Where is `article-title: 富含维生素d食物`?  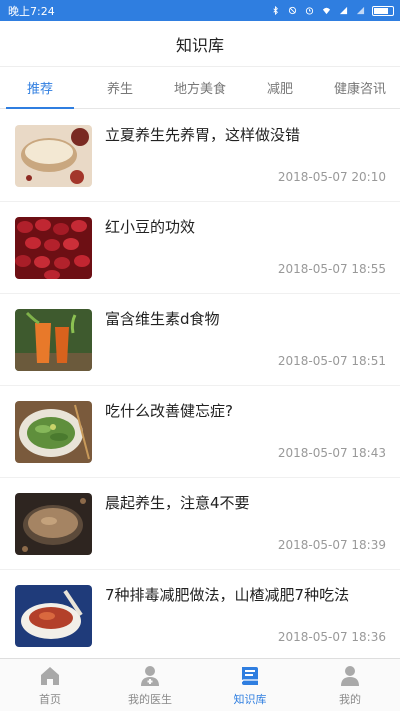
article-title: 富含维生素d食物 is located at coordinates (245, 319).